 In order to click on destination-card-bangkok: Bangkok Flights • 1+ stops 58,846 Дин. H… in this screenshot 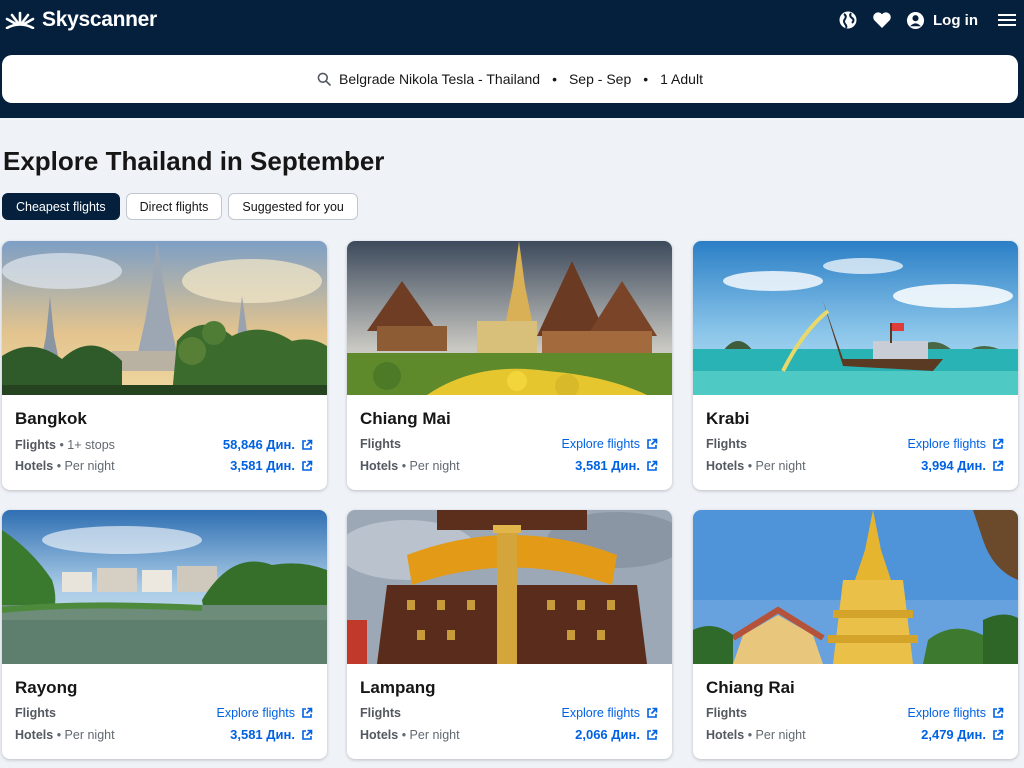, I will do `click(164, 365)`.